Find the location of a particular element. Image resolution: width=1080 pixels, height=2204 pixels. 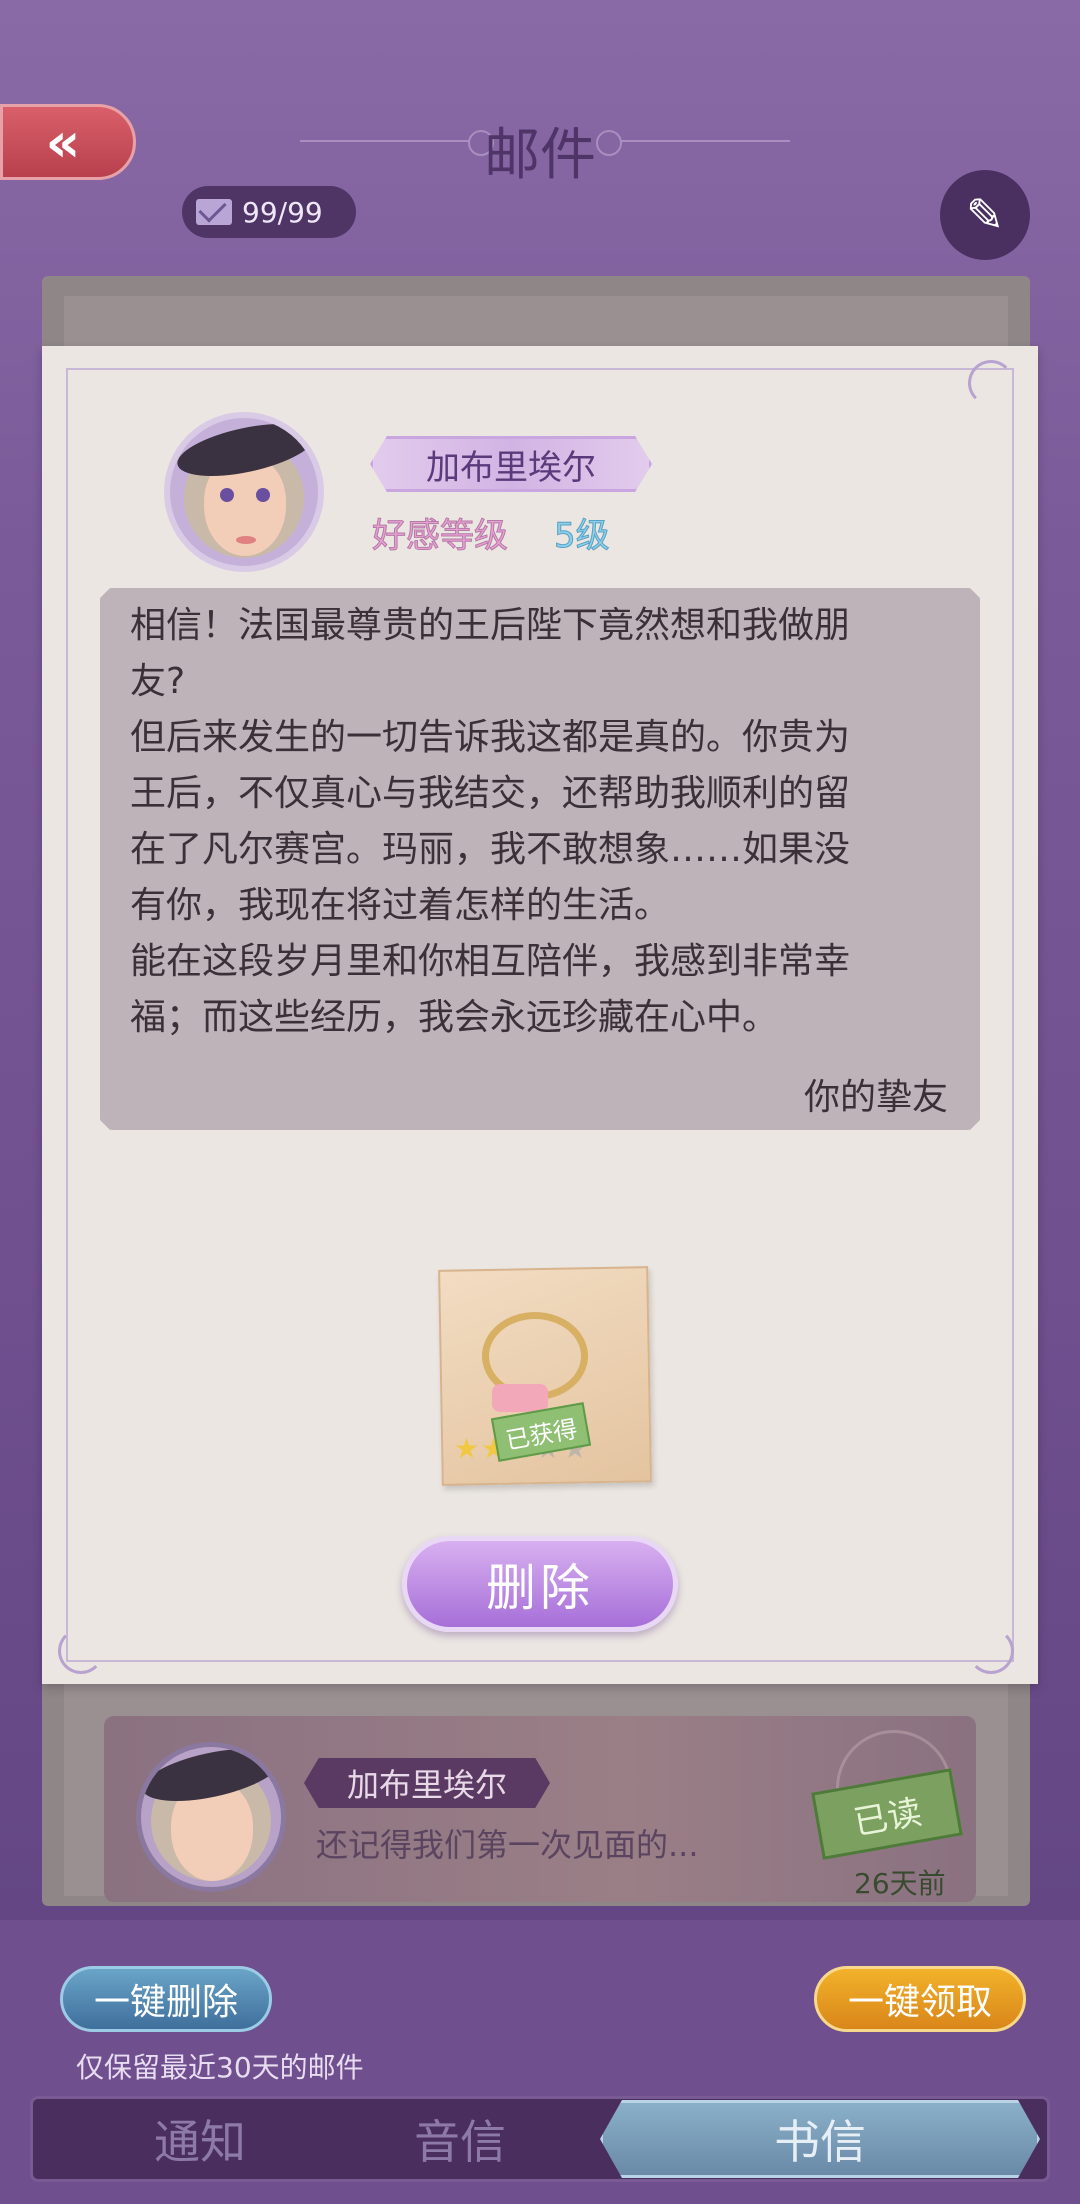

retention-note: 仅保留最近30天的邮件 is located at coordinates (220, 2067).